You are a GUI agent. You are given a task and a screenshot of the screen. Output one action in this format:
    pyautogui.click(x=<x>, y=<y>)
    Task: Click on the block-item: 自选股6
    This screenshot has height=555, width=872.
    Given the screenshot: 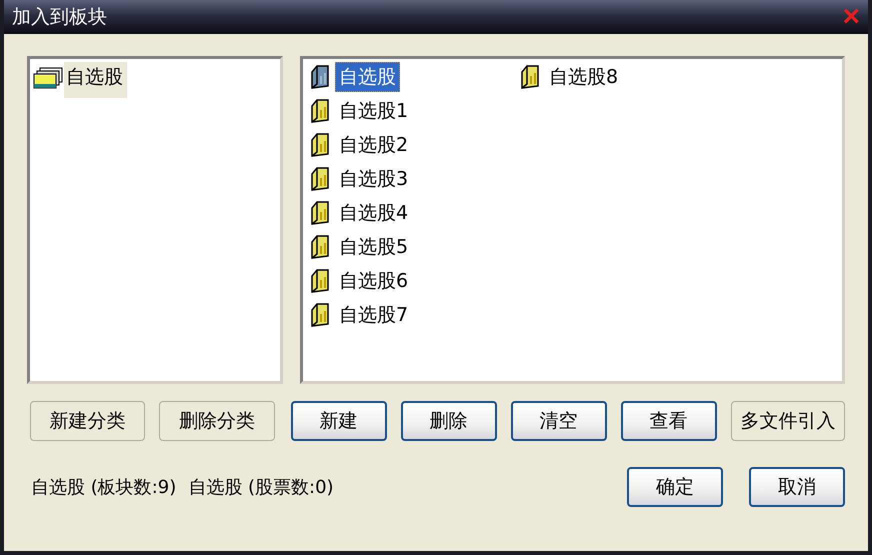 What is the action you would take?
    pyautogui.click(x=373, y=281)
    